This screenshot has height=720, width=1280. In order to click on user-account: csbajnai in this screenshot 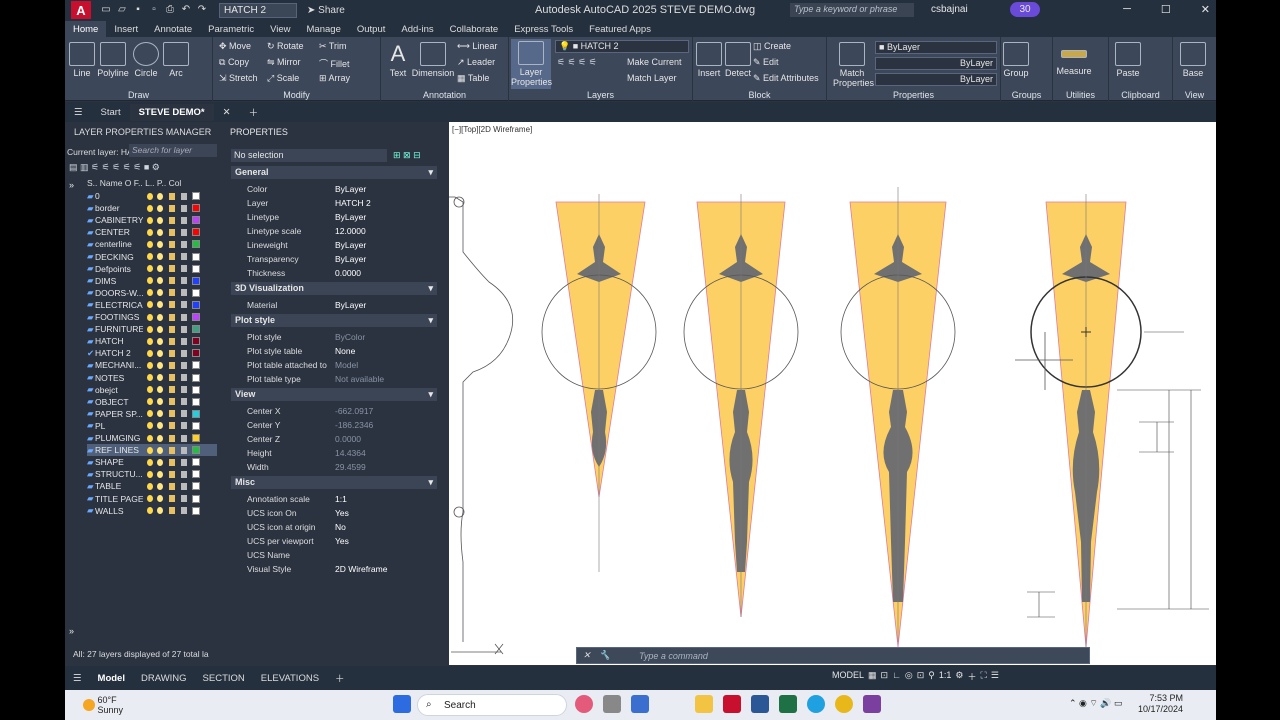, I will do `click(949, 9)`.